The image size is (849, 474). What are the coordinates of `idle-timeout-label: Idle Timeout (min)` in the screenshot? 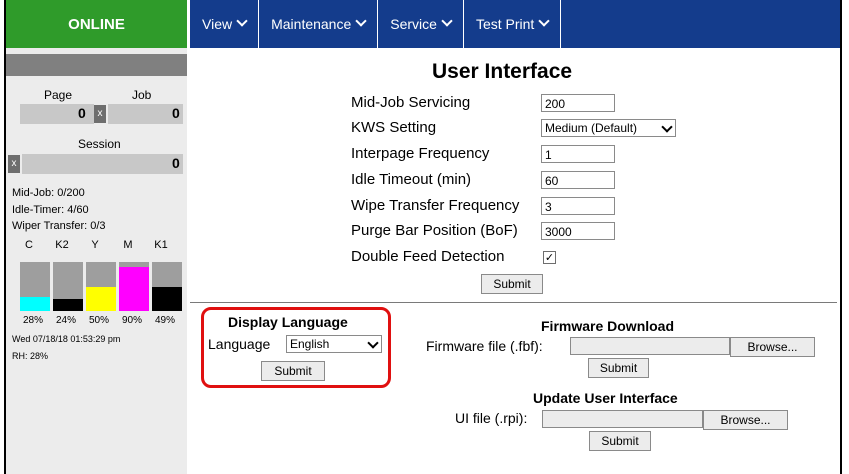 It's located at (411, 179).